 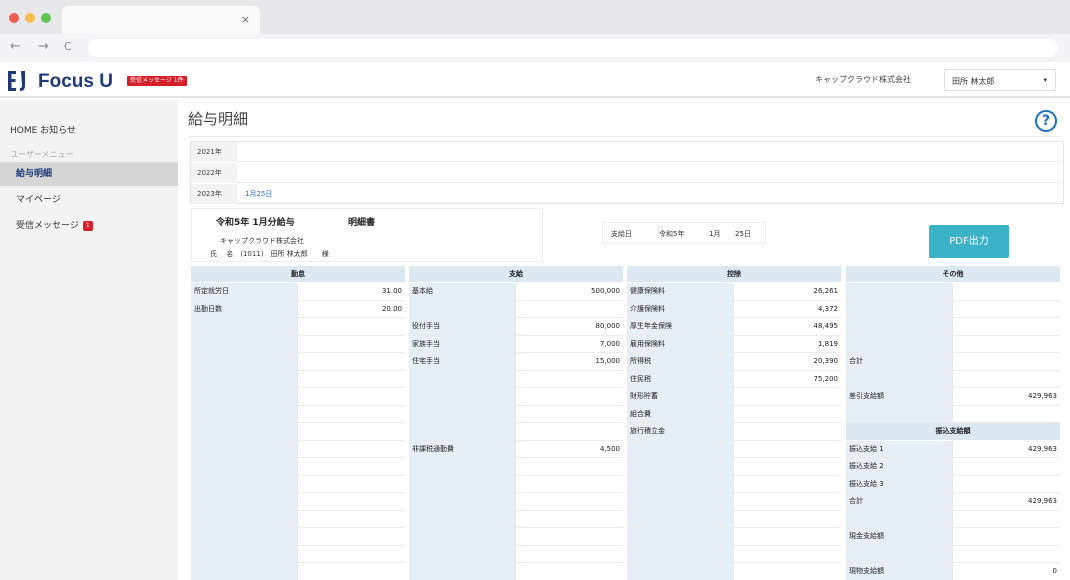 What do you see at coordinates (516, 274) in the screenshot?
I see `table-header: 支給` at bounding box center [516, 274].